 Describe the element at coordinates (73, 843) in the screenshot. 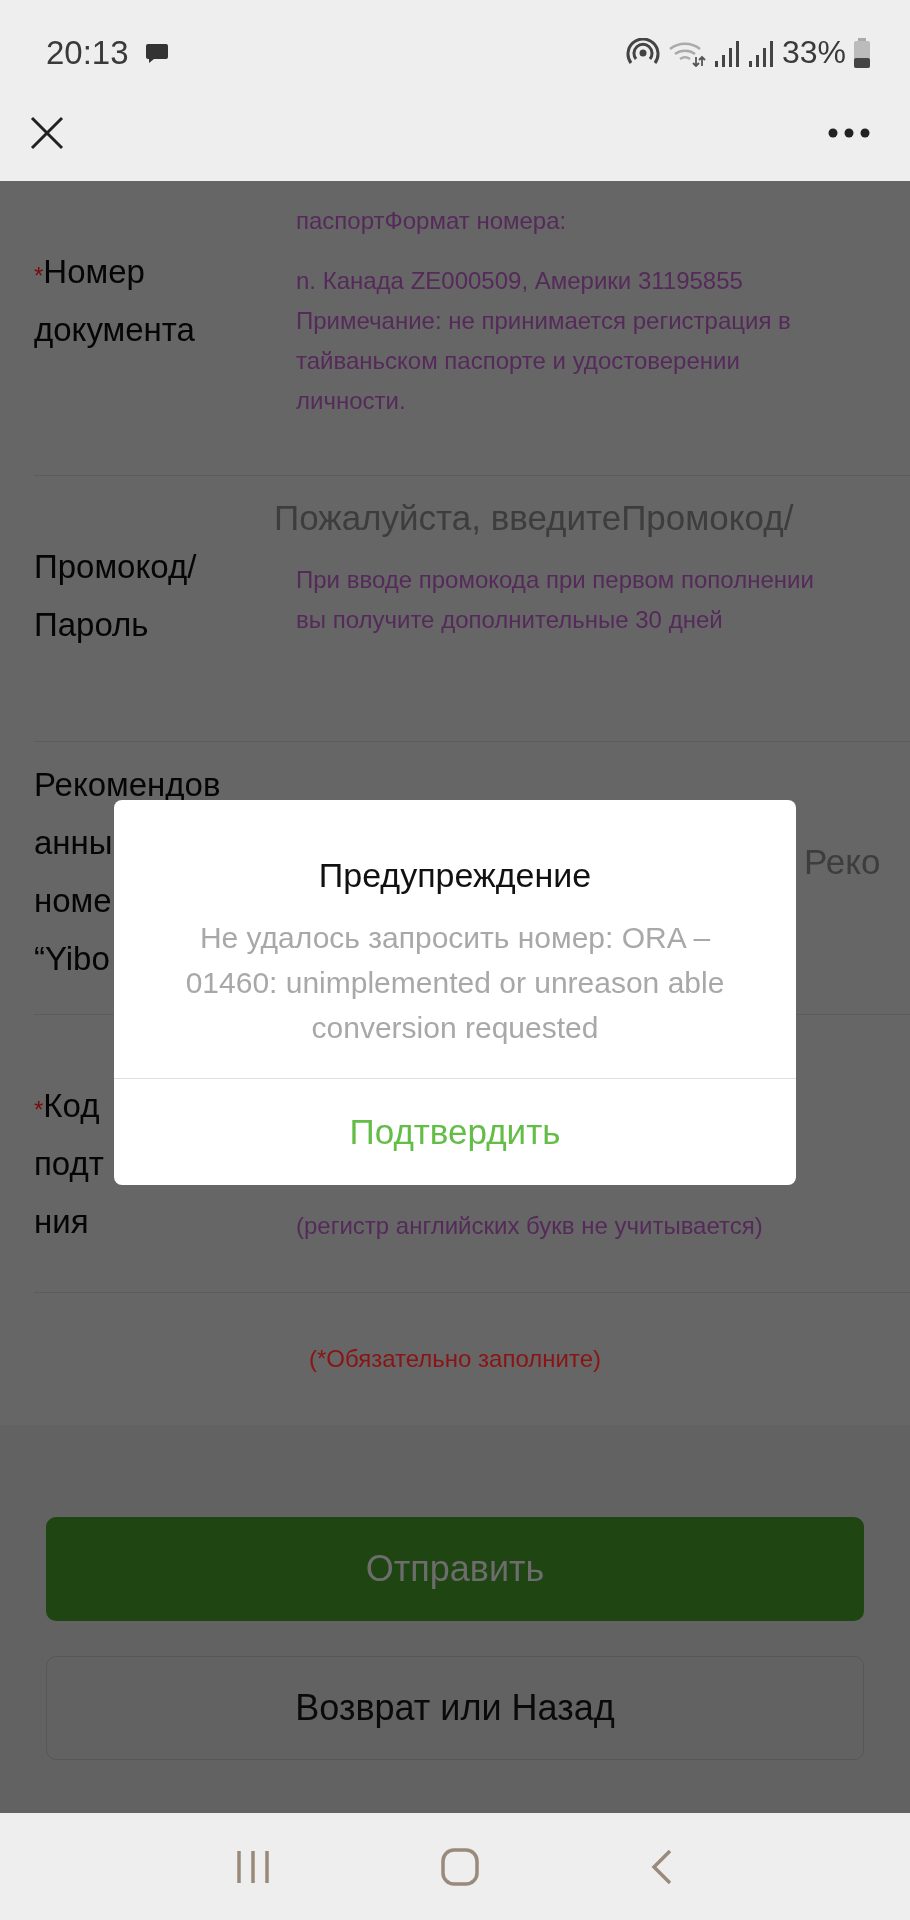

I see `field-label: анны` at that location.